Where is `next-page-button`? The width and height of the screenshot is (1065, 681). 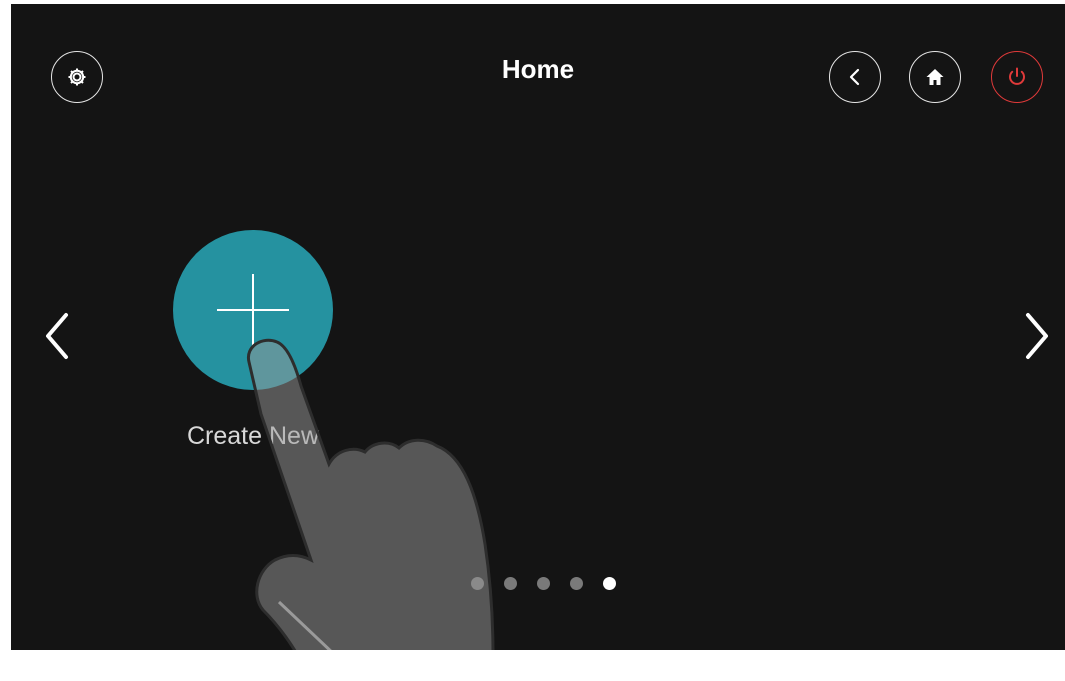
next-page-button is located at coordinates (1037, 336).